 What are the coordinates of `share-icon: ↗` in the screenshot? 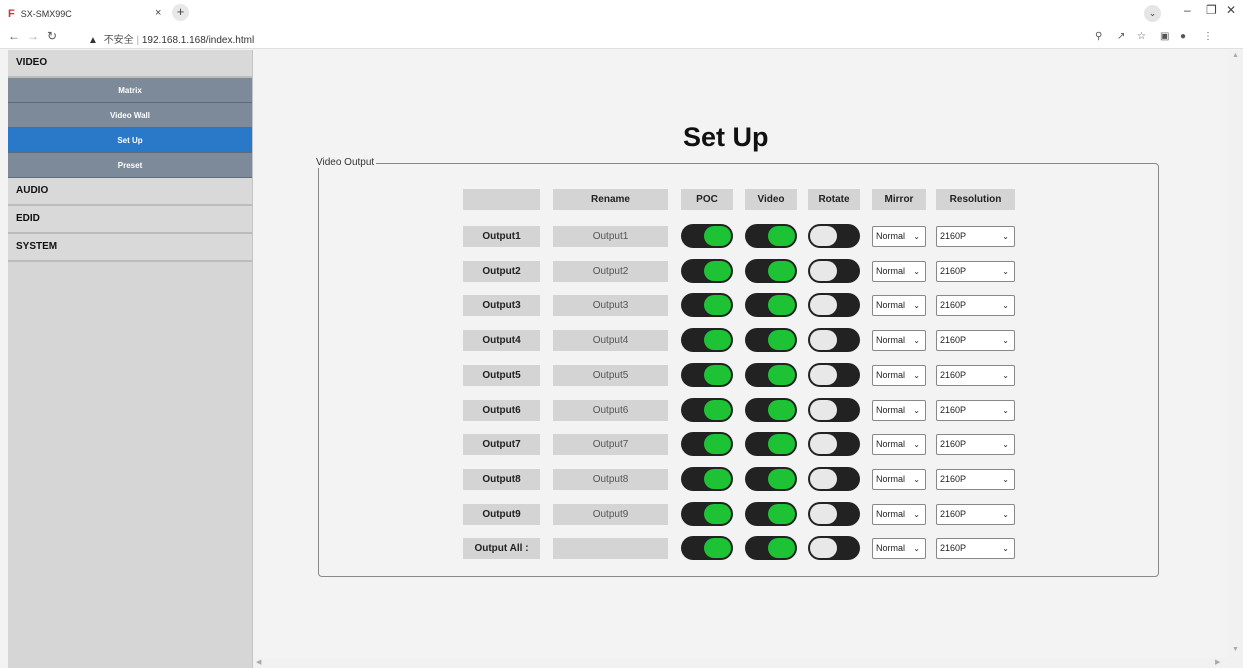 It's located at (1121, 36).